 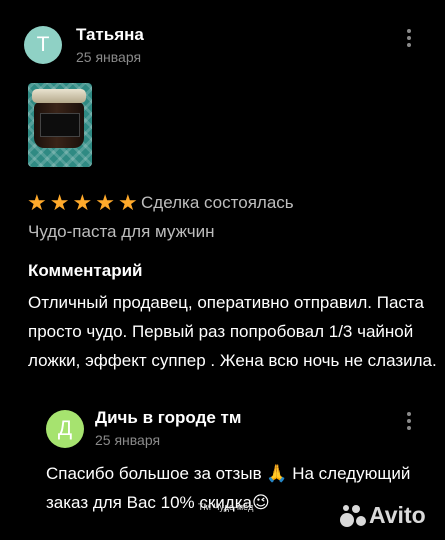 I want to click on rating-stars: ★ ★ ★ ★ ★, so click(x=82, y=203).